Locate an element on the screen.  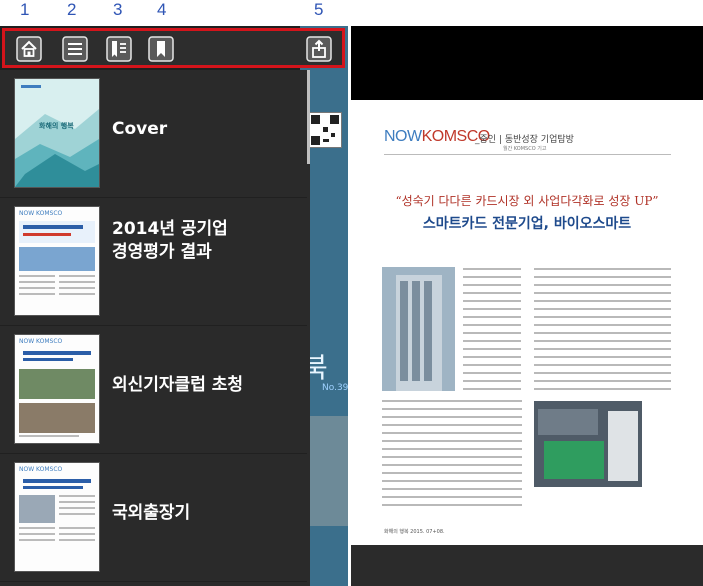
qr-code is located at coordinates (325, 130).